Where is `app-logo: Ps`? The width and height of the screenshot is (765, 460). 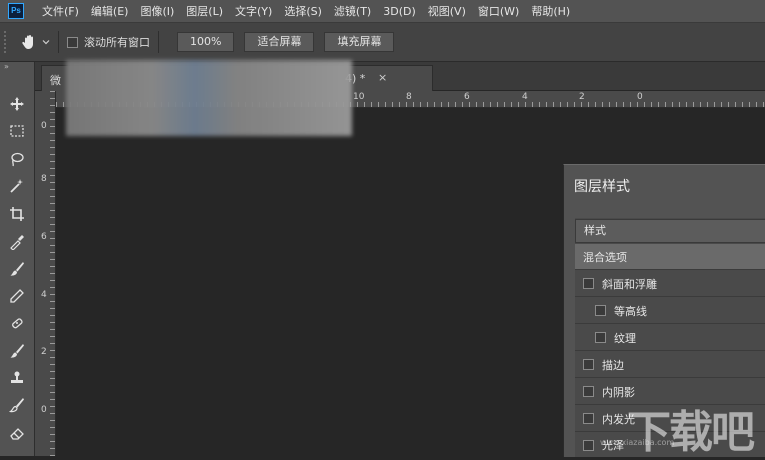 app-logo: Ps is located at coordinates (16, 11).